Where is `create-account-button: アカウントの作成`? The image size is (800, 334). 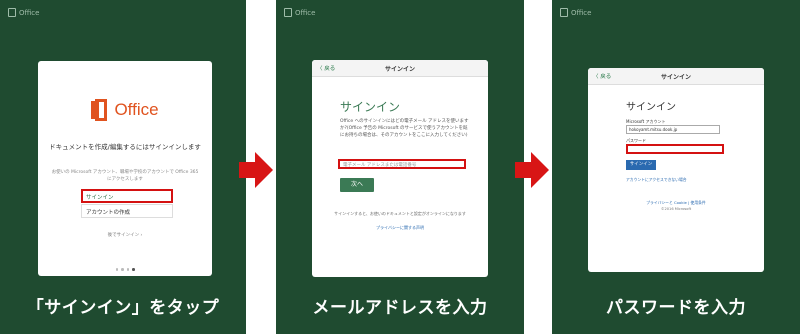
create-account-button: アカウントの作成 is located at coordinates (127, 211).